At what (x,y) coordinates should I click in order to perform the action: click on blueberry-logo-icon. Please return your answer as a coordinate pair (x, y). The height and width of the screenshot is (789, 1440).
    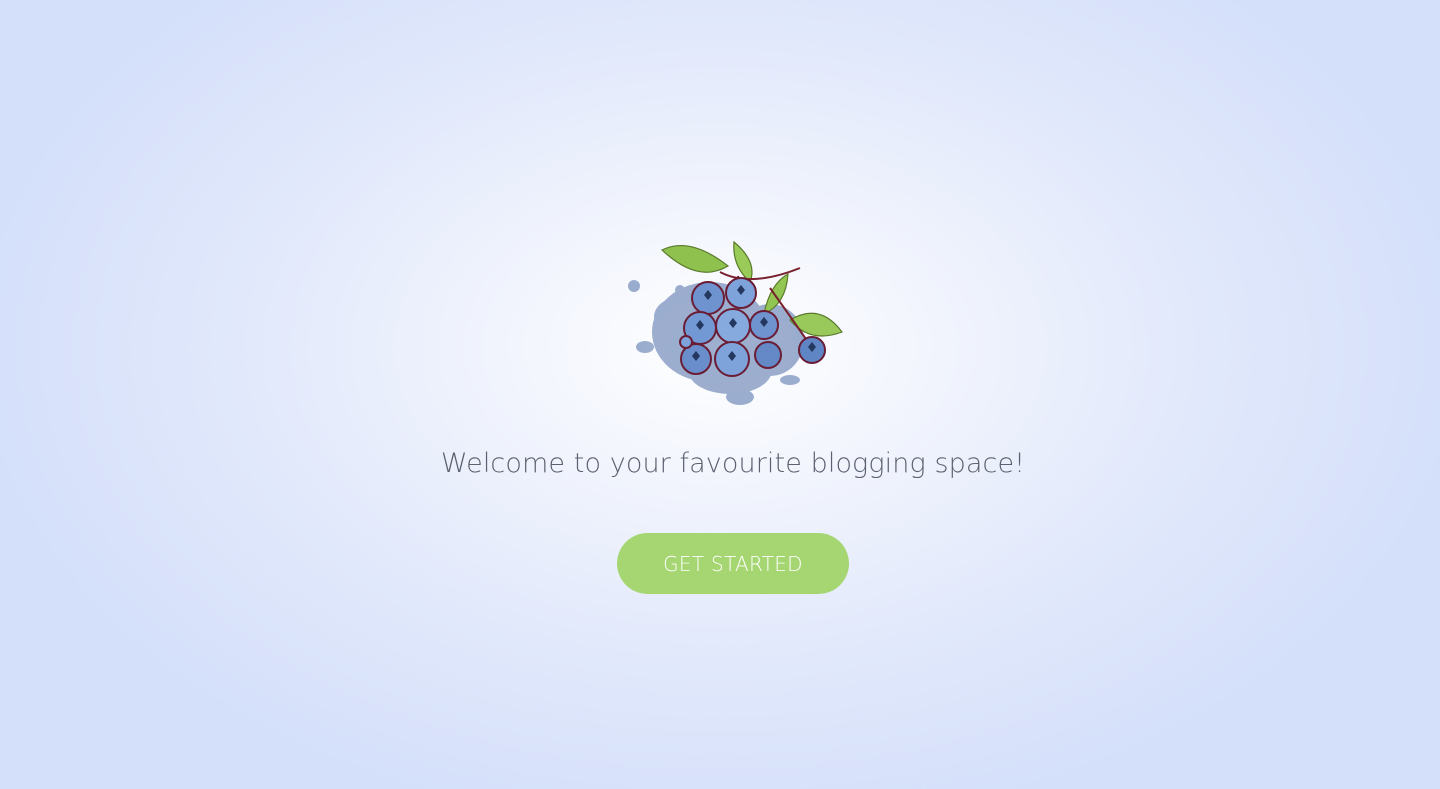
    Looking at the image, I should click on (735, 322).